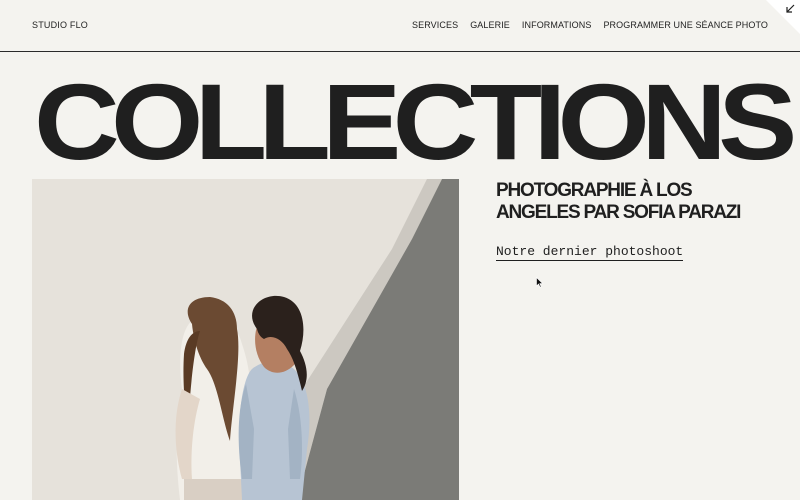 This screenshot has height=500, width=800. I want to click on page-corner-fold, so click(783, 17).